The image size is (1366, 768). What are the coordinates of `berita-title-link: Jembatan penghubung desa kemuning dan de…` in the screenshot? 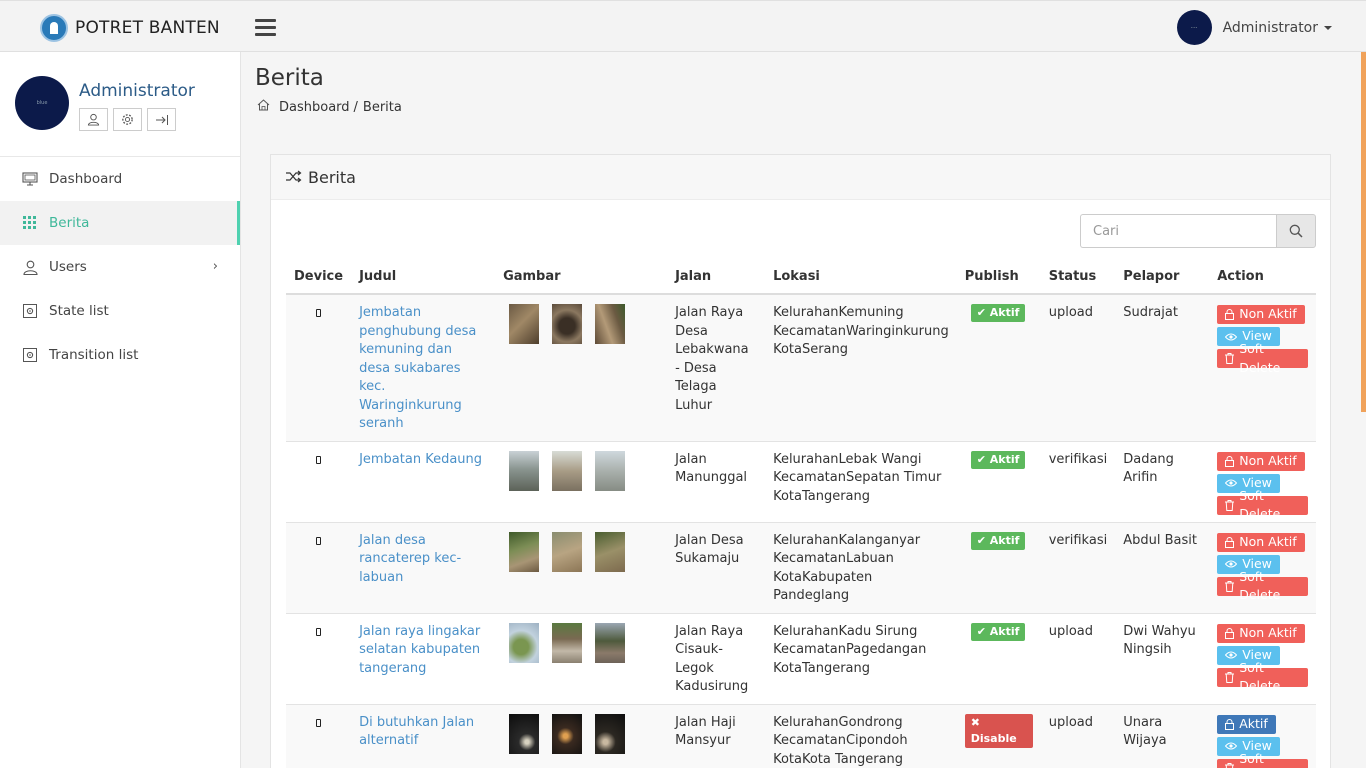 It's located at (417, 368).